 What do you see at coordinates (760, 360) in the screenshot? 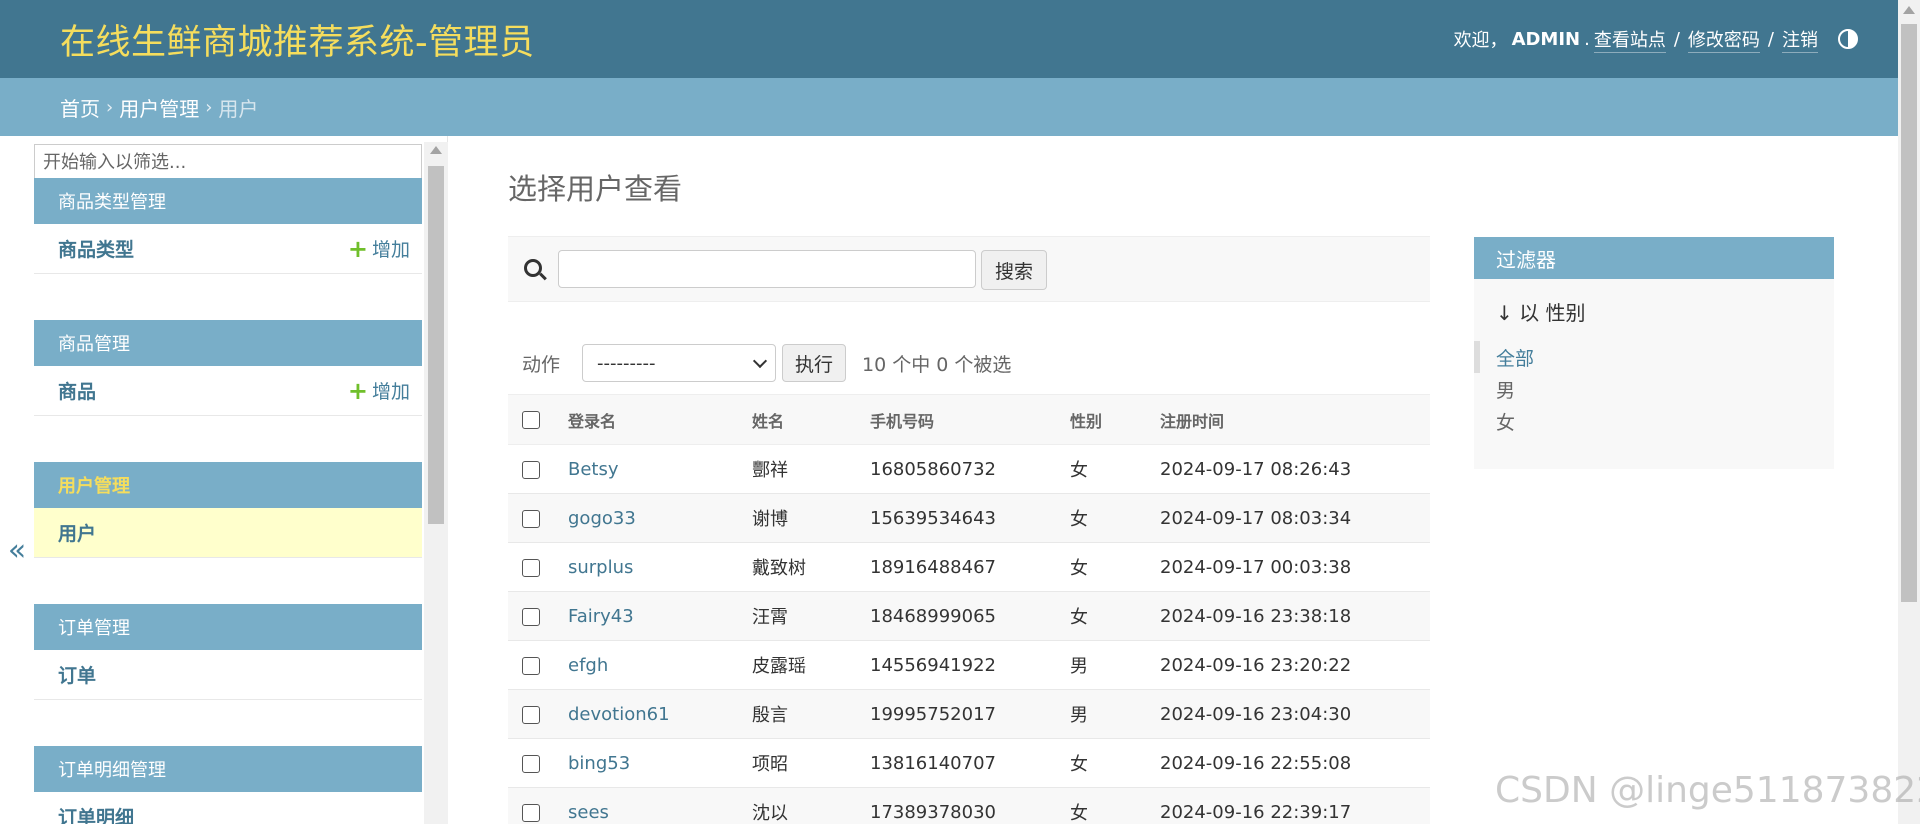
I see `chevron-down-icon` at bounding box center [760, 360].